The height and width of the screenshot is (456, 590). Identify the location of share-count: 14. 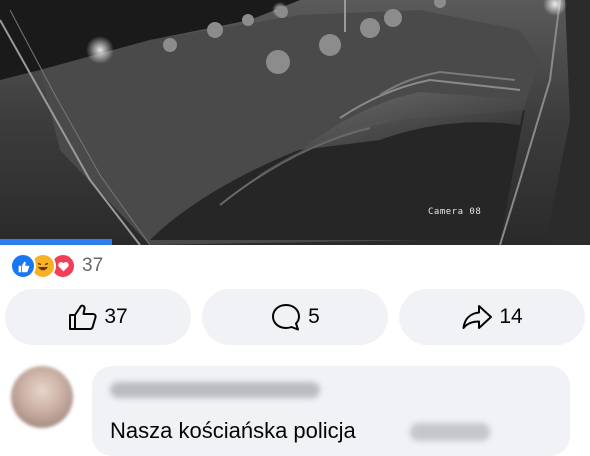
(511, 316).